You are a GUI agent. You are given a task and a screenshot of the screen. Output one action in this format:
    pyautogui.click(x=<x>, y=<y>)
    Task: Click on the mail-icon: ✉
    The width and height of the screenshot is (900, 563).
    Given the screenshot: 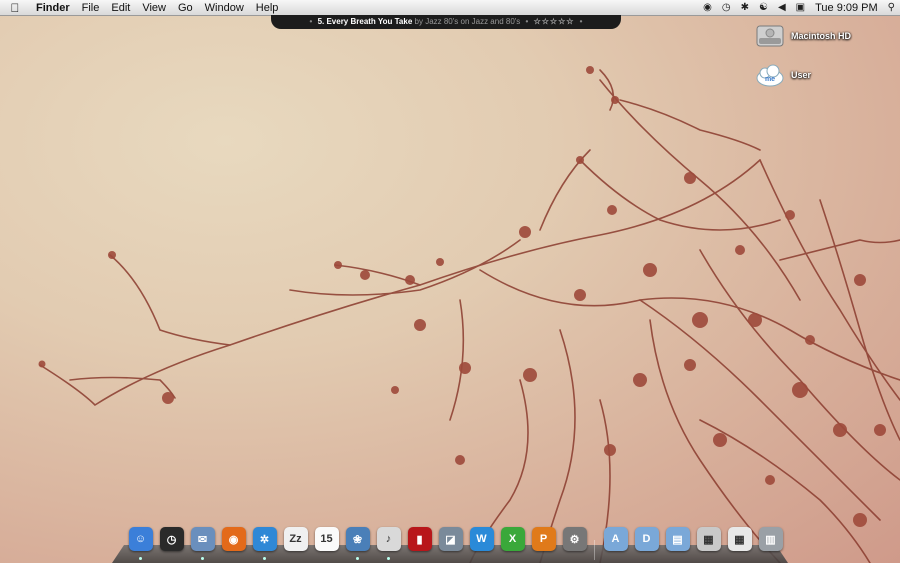 What is the action you would take?
    pyautogui.click(x=202, y=539)
    